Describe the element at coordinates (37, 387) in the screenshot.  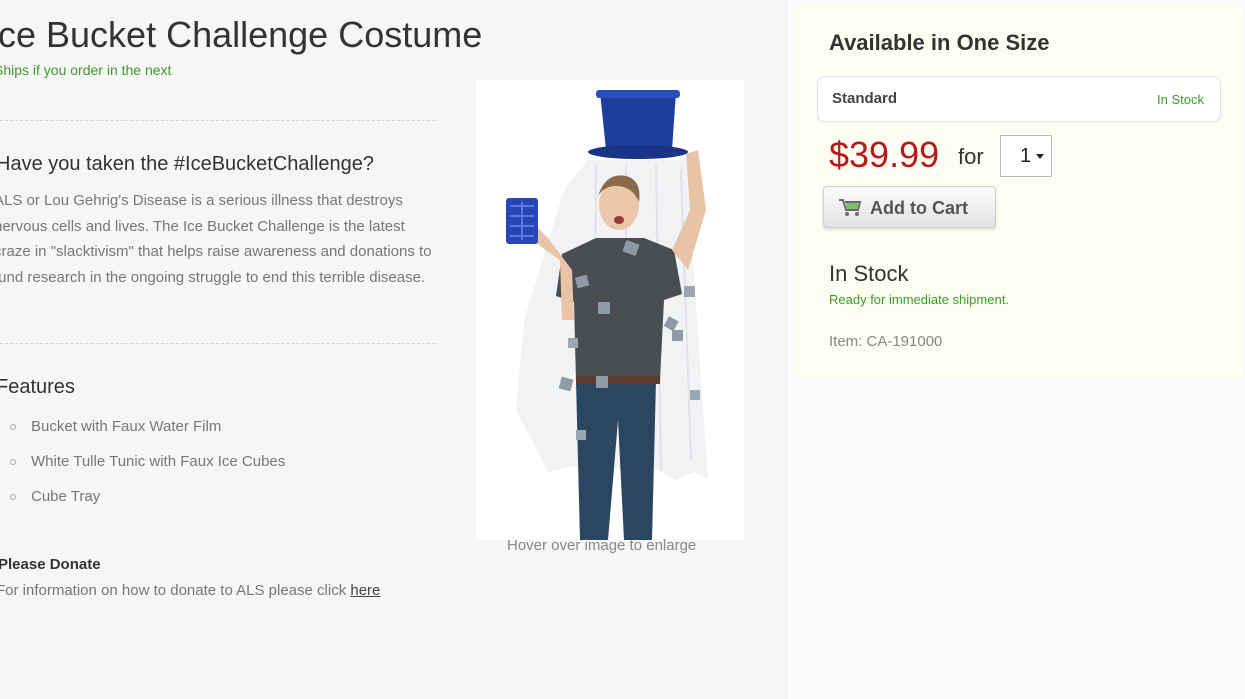
I see `features-heading: Features` at that location.